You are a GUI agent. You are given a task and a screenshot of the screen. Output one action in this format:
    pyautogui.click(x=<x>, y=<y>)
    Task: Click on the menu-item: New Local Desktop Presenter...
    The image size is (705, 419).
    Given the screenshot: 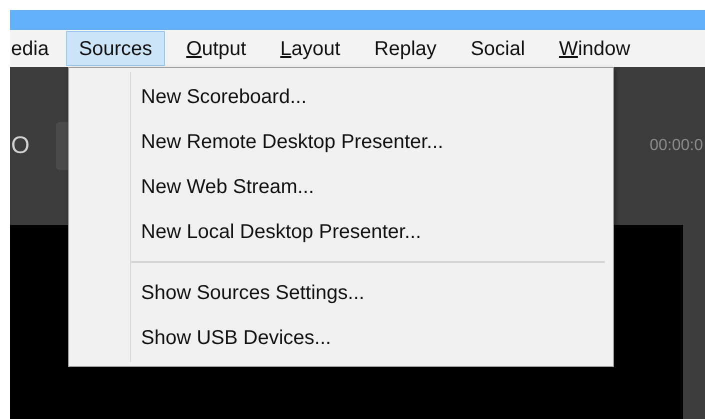 What is the action you would take?
    pyautogui.click(x=372, y=231)
    